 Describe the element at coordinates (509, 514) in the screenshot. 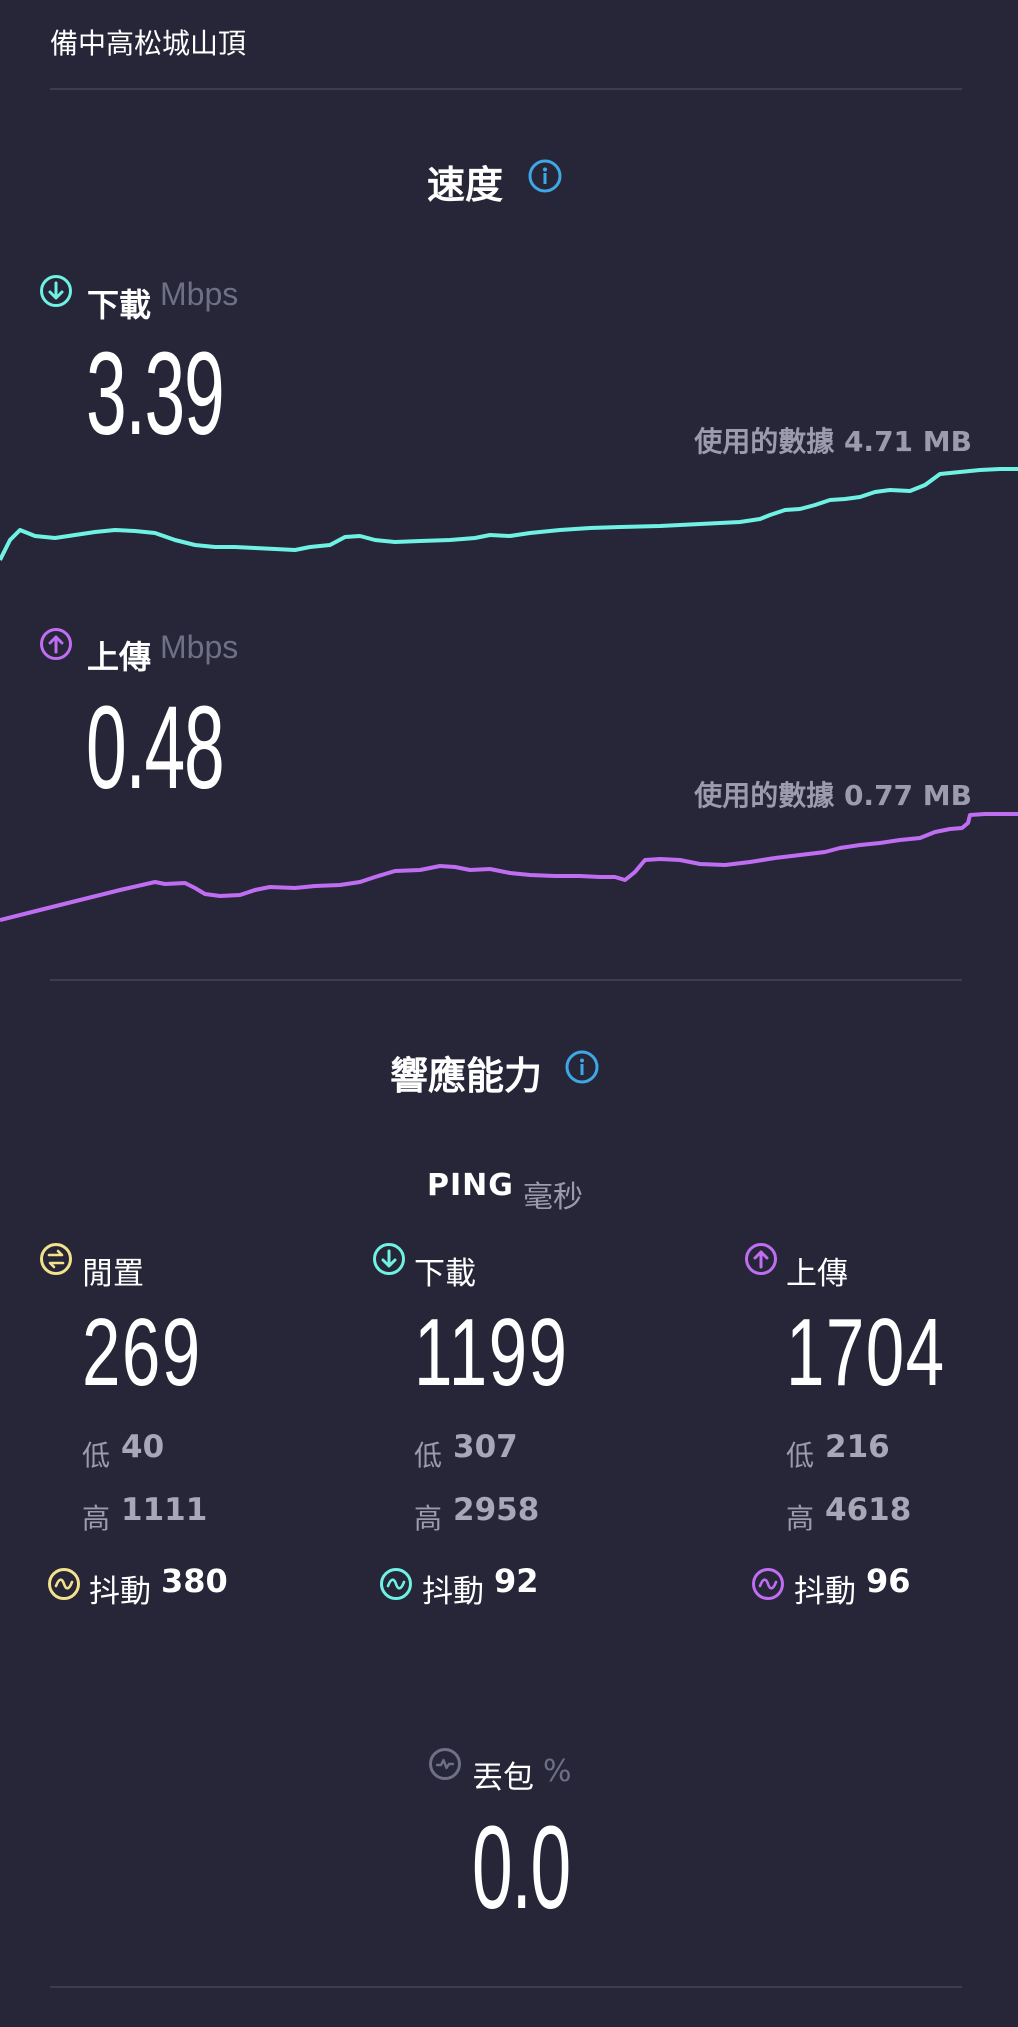

I see `download-graph-line` at that location.